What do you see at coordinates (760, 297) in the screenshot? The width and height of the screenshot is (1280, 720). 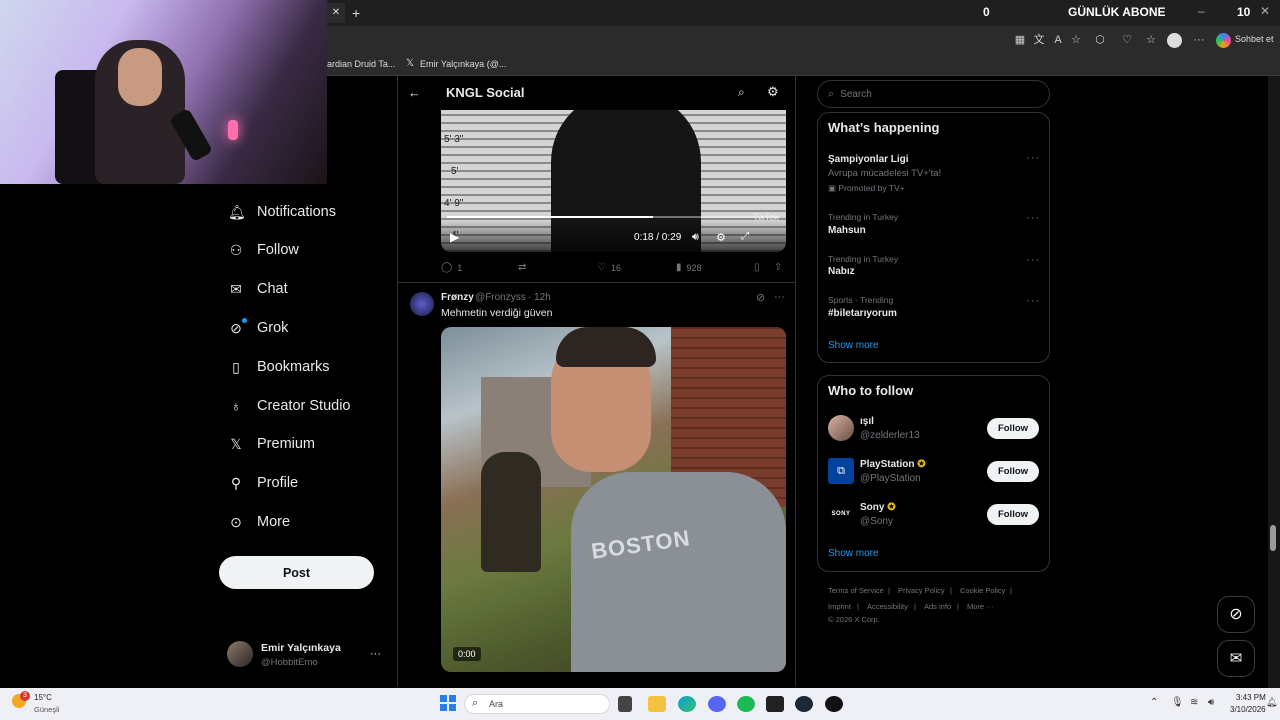 I see `grok-analyze-icon: ⊘` at bounding box center [760, 297].